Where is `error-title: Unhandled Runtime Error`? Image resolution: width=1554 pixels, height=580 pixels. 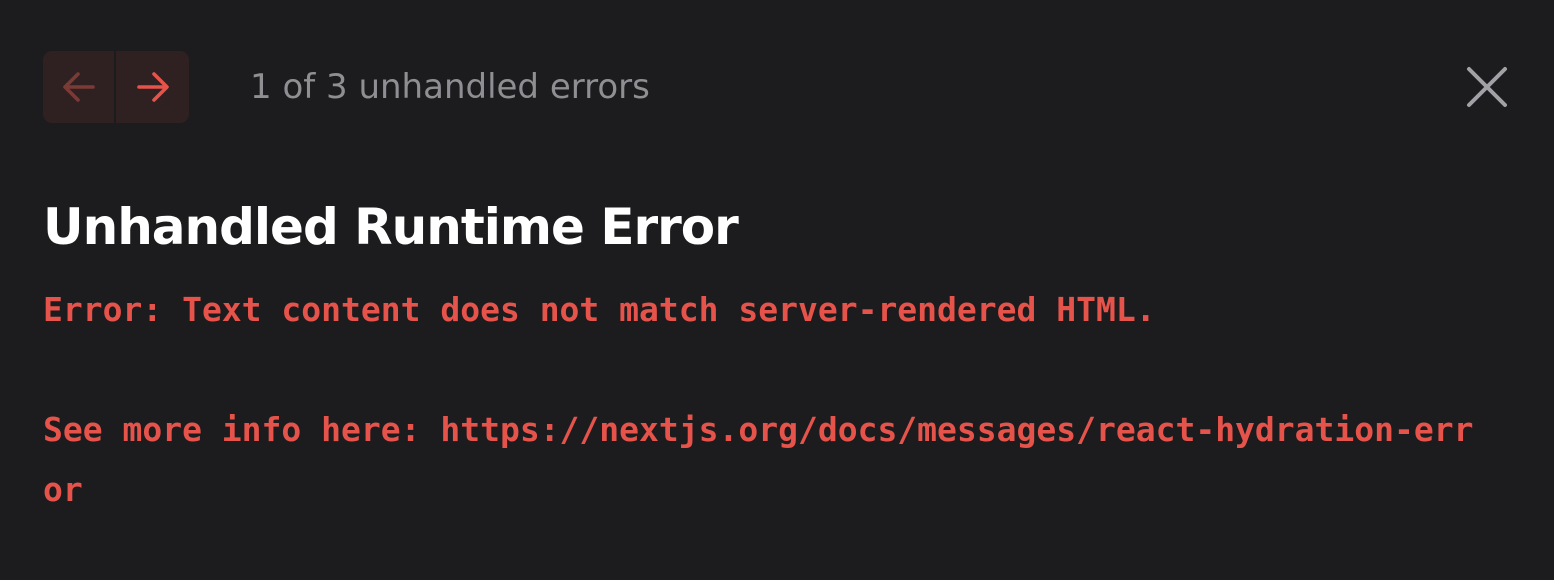 error-title: Unhandled Runtime Error is located at coordinates (391, 227).